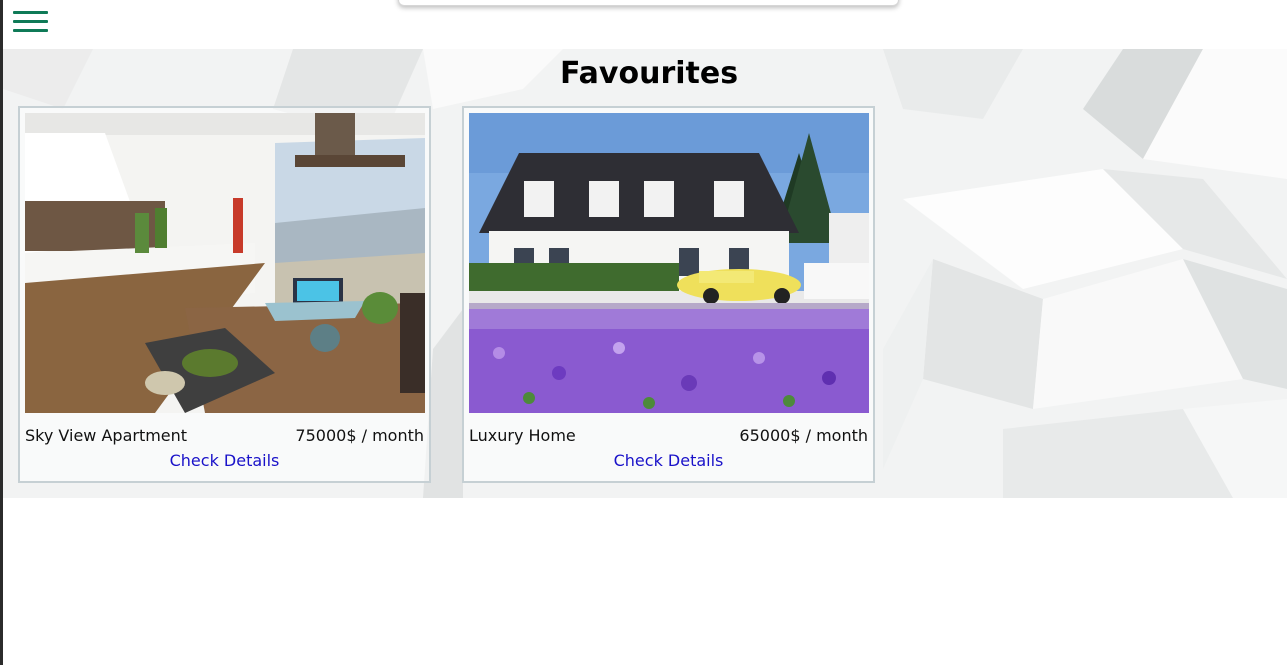  What do you see at coordinates (803, 435) in the screenshot?
I see `listing-price: 65000$ / month` at bounding box center [803, 435].